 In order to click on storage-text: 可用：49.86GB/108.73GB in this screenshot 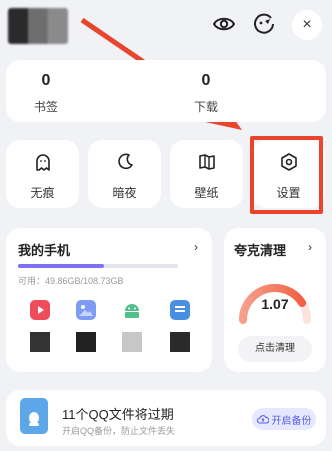, I will do `click(71, 281)`.